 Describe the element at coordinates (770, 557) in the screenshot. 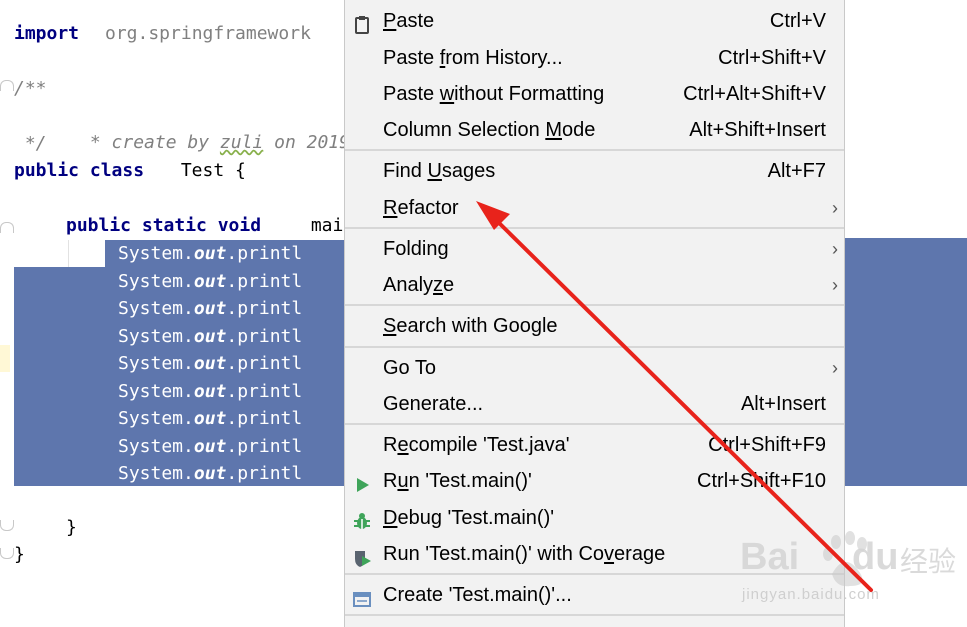

I see `watermark-logo-text: Bai` at that location.